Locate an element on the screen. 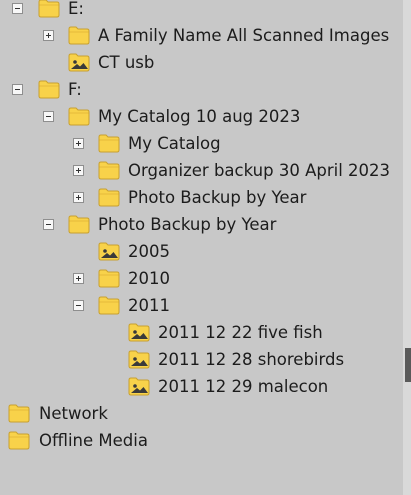  tree-node-my-catalog: My Catalog is located at coordinates (201, 144).